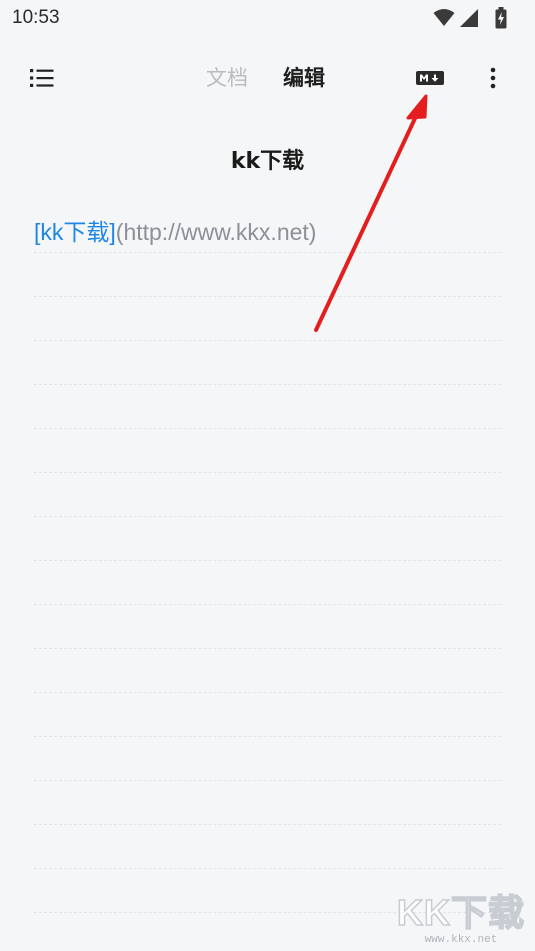 This screenshot has width=535, height=951. I want to click on signal-icon, so click(469, 18).